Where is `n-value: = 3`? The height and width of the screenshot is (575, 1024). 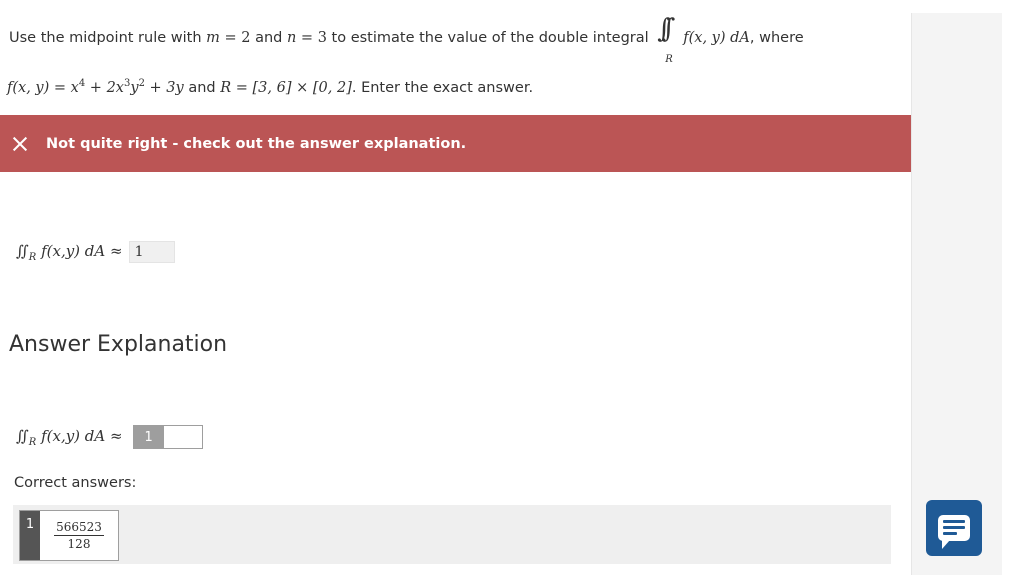
n-value: = 3 is located at coordinates (311, 38).